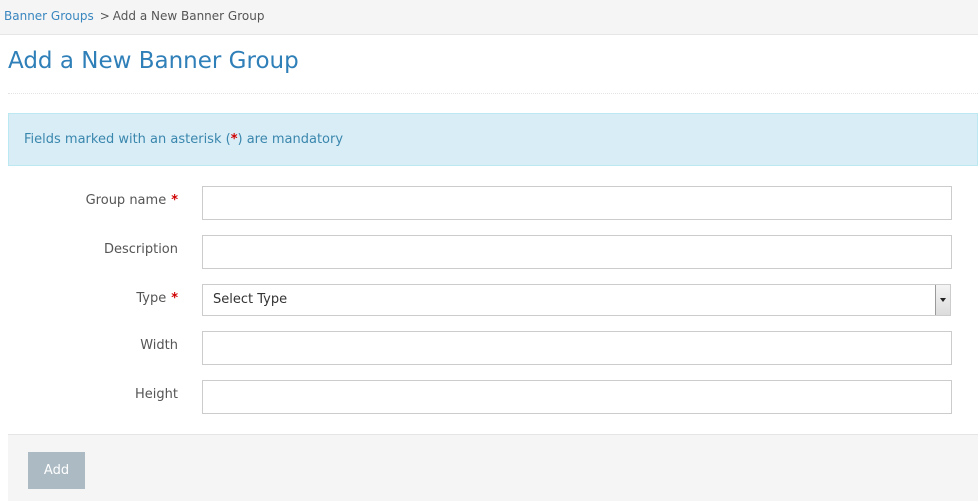 This screenshot has width=978, height=501. Describe the element at coordinates (577, 397) in the screenshot. I see `height-input` at that location.